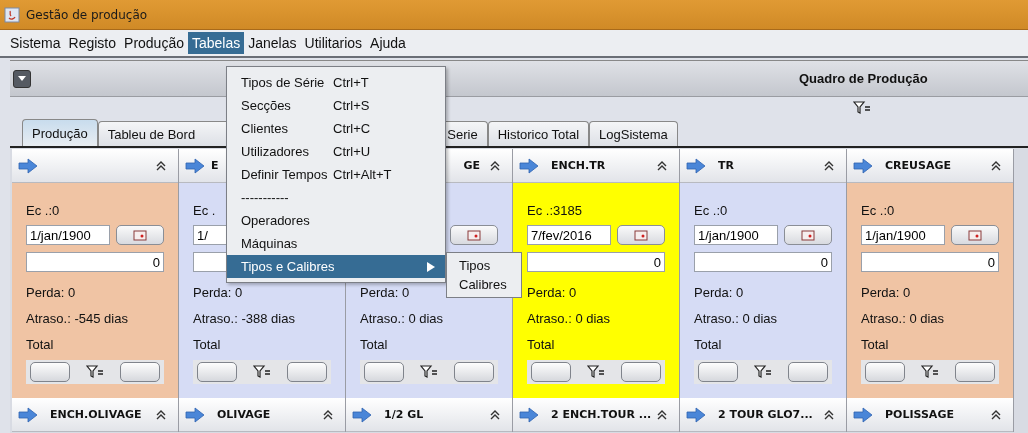 This screenshot has height=433, width=1028. I want to click on menu-entry: Tipos e Calibres, so click(336, 266).